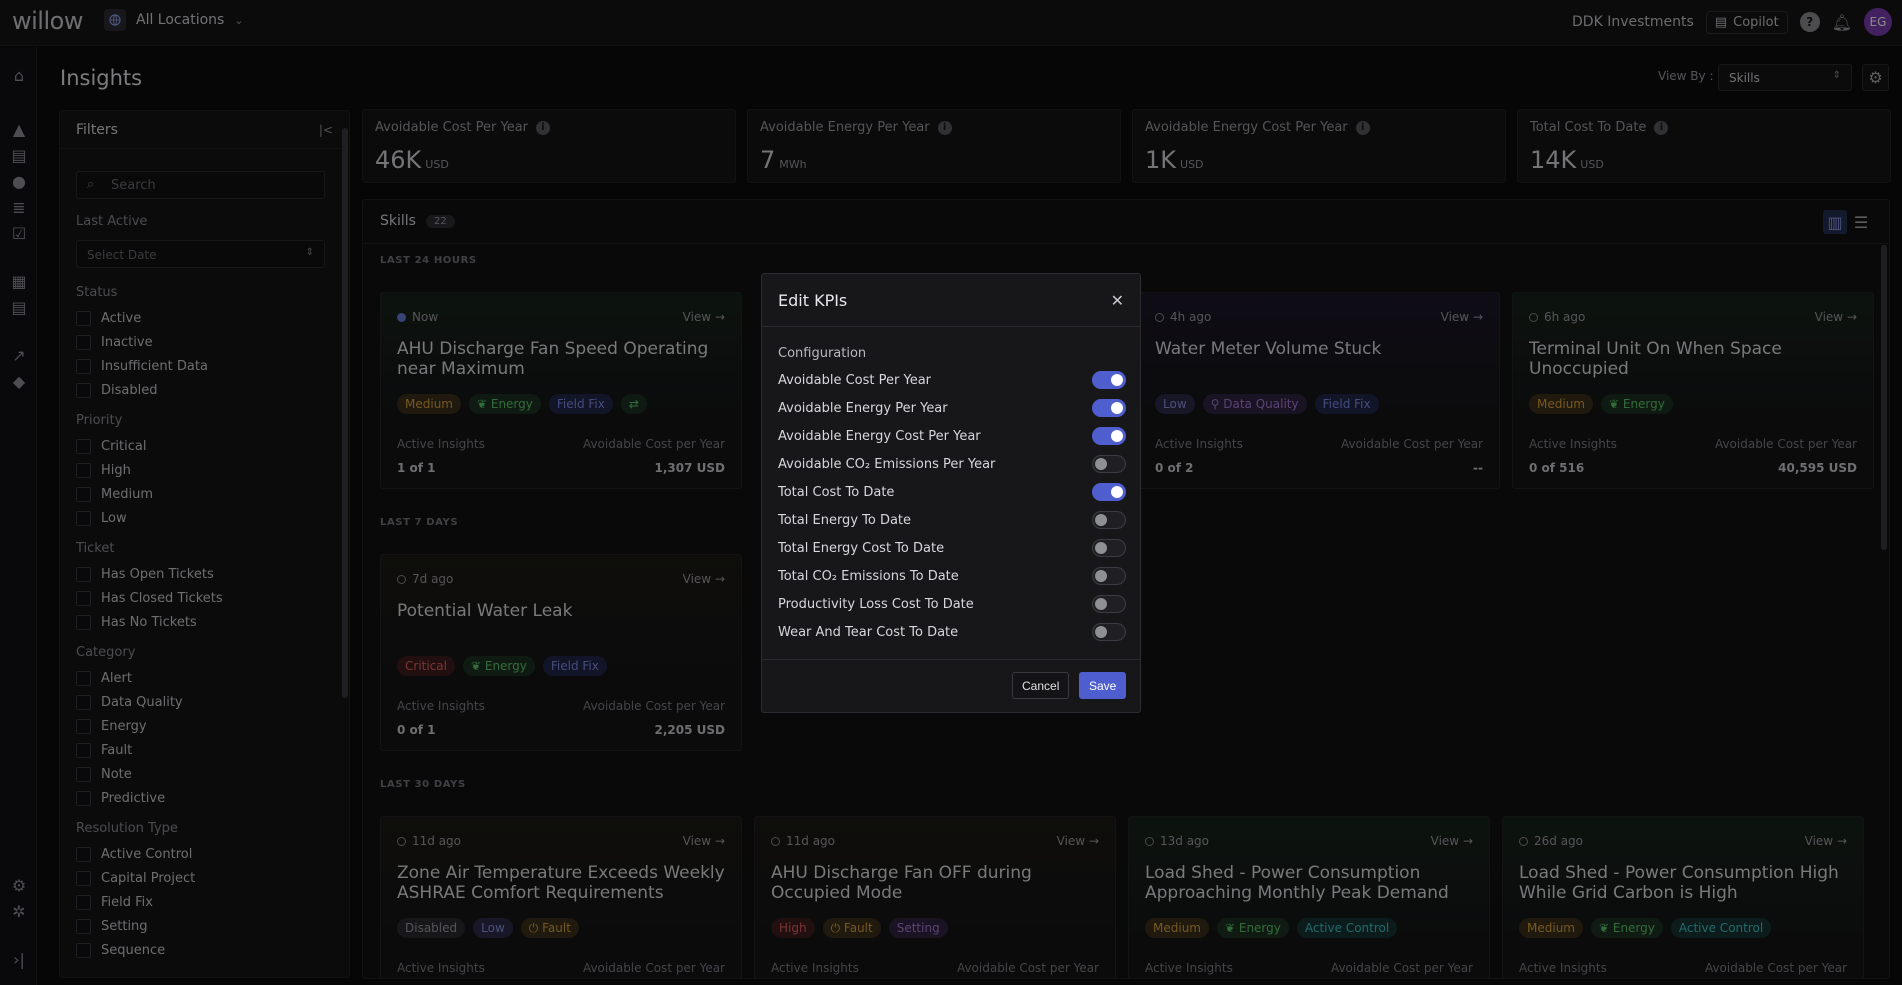  I want to click on dialog-title: Edit KPIs, so click(813, 300).